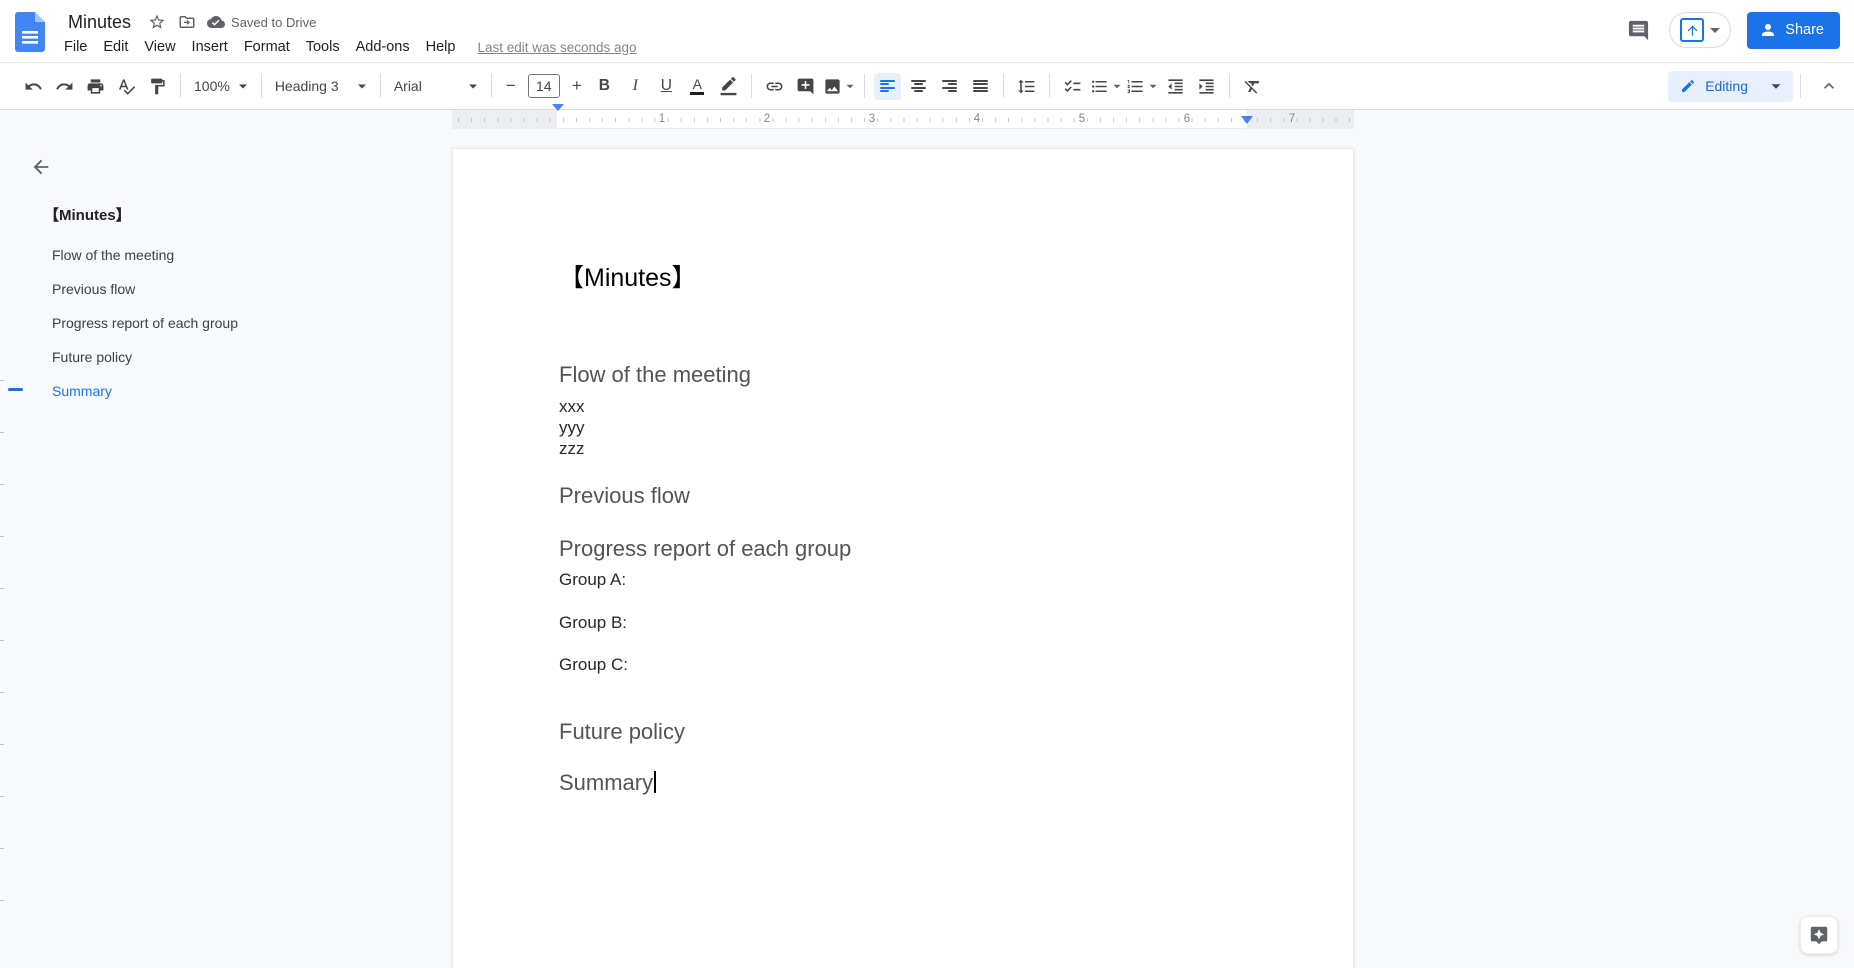 Image resolution: width=1854 pixels, height=968 pixels. Describe the element at coordinates (767, 119) in the screenshot. I see `ruler-mark: 2` at that location.